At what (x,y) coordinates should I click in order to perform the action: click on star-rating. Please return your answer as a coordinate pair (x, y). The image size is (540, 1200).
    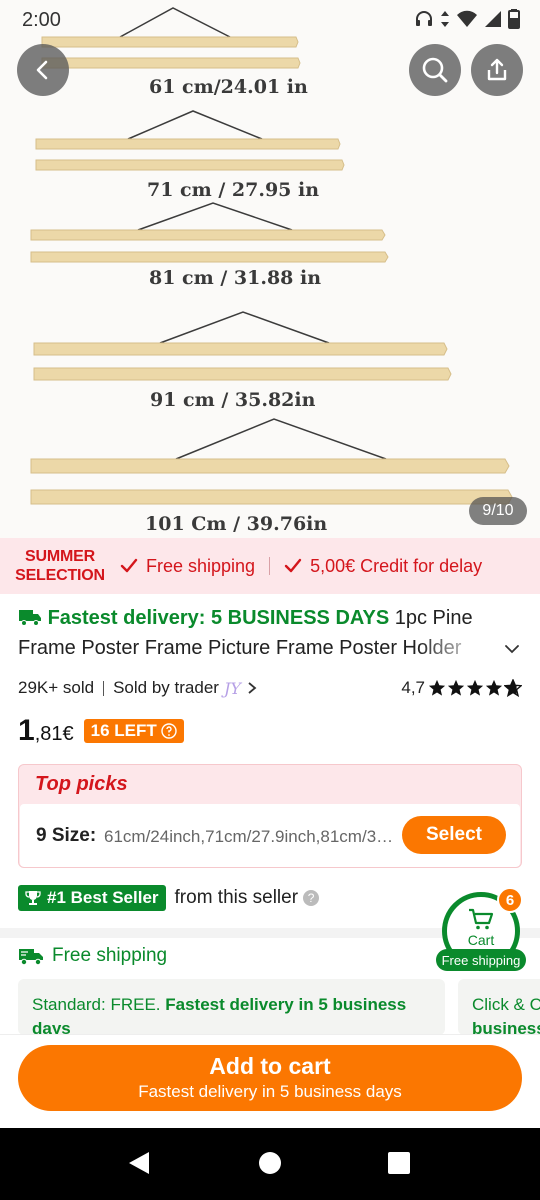
    Looking at the image, I should click on (475, 688).